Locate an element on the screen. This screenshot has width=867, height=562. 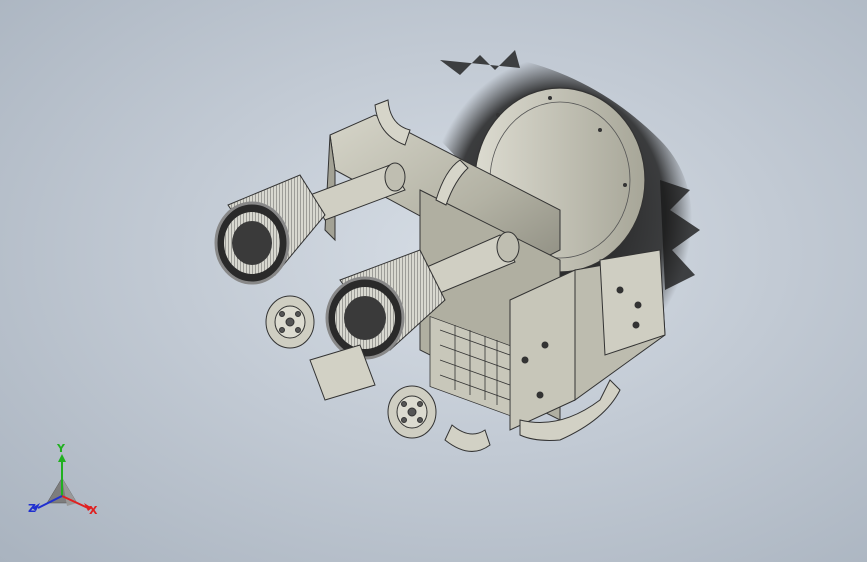
air-filter-rear is located at coordinates (270, 229).